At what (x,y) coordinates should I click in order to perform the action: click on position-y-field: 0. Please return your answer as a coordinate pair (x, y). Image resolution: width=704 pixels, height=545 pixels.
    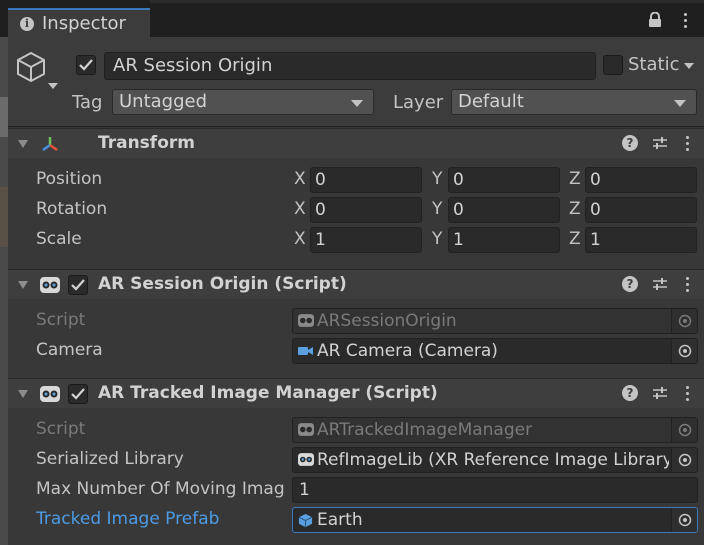
    Looking at the image, I should click on (504, 180).